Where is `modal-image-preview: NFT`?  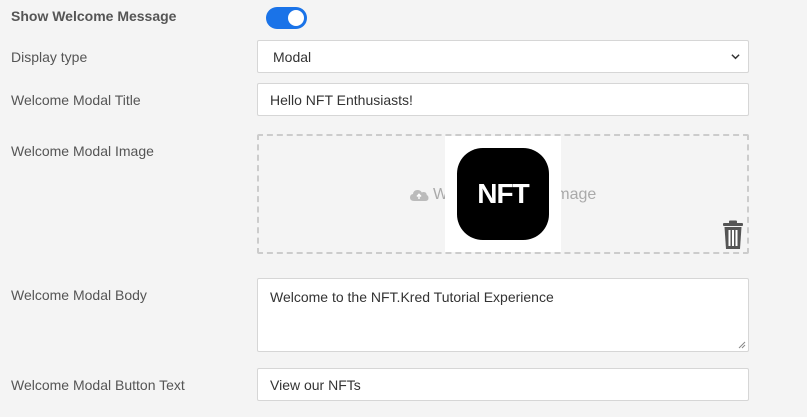 modal-image-preview: NFT is located at coordinates (503, 194).